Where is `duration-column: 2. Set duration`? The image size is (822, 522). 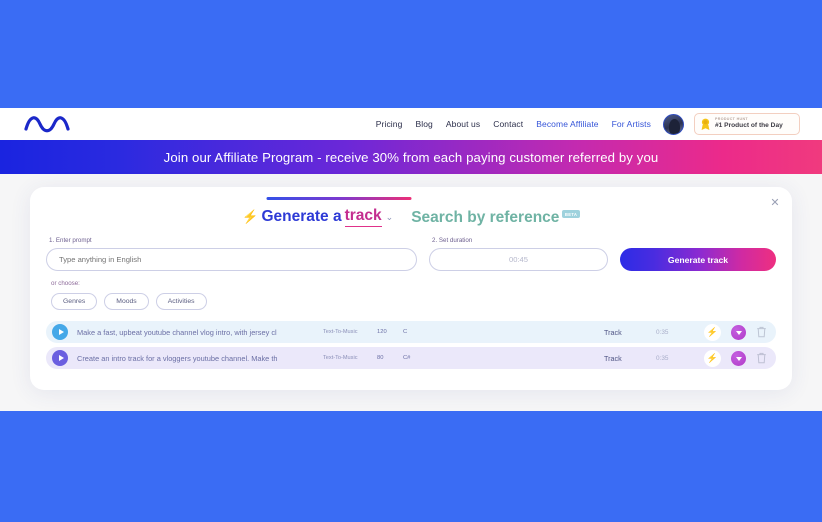 duration-column: 2. Set duration is located at coordinates (518, 254).